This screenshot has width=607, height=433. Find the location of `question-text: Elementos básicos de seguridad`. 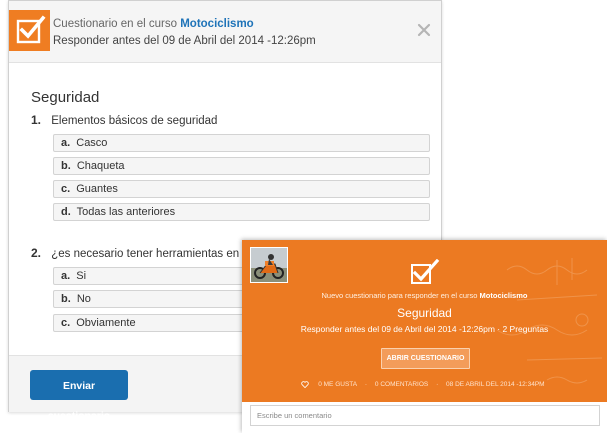

question-text: Elementos básicos de seguridad is located at coordinates (134, 121).